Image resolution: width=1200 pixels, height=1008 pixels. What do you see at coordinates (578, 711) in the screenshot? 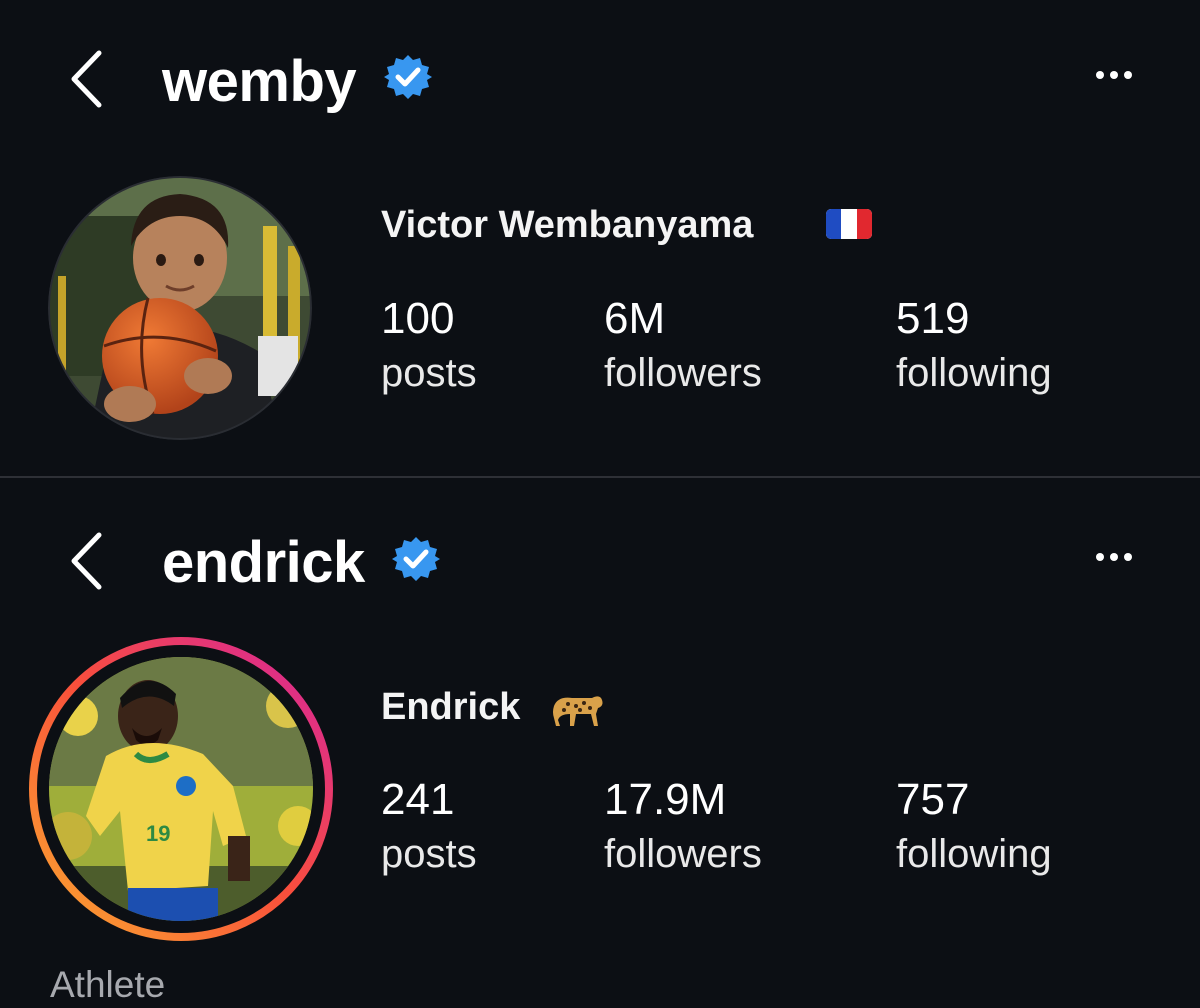
I see `leopard-icon` at bounding box center [578, 711].